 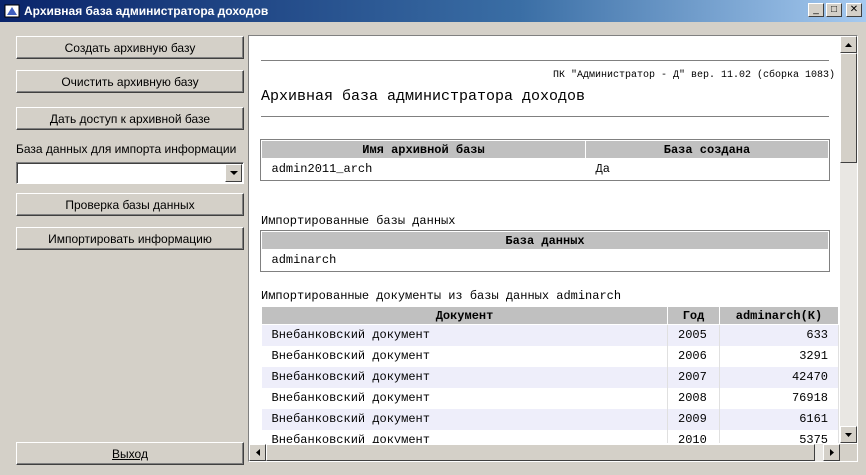 What do you see at coordinates (423, 96) in the screenshot?
I see `report-title: Архивная база администратора доходов` at bounding box center [423, 96].